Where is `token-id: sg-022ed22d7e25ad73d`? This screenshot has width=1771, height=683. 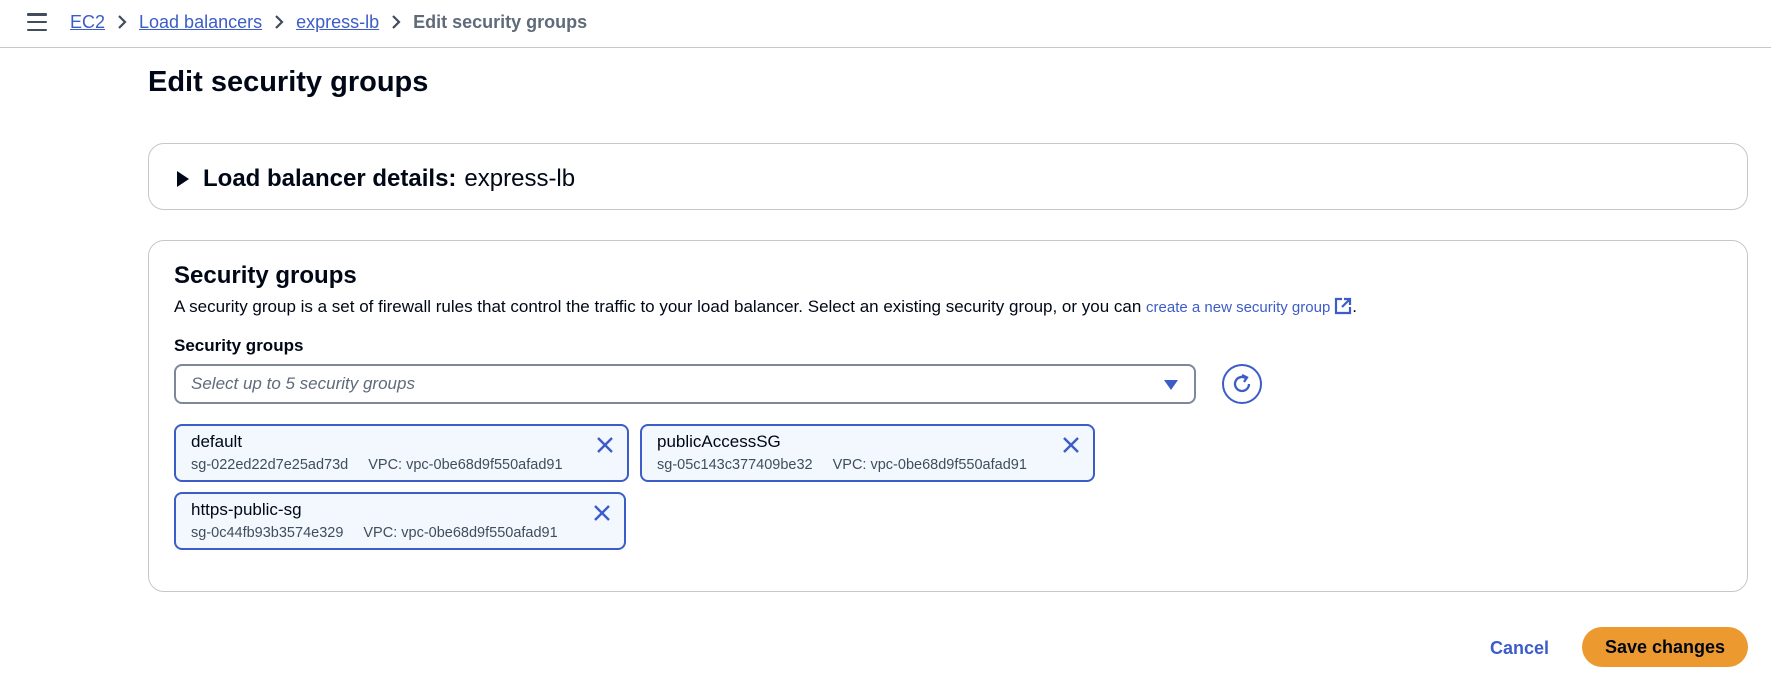
token-id: sg-022ed22d7e25ad73d is located at coordinates (270, 465).